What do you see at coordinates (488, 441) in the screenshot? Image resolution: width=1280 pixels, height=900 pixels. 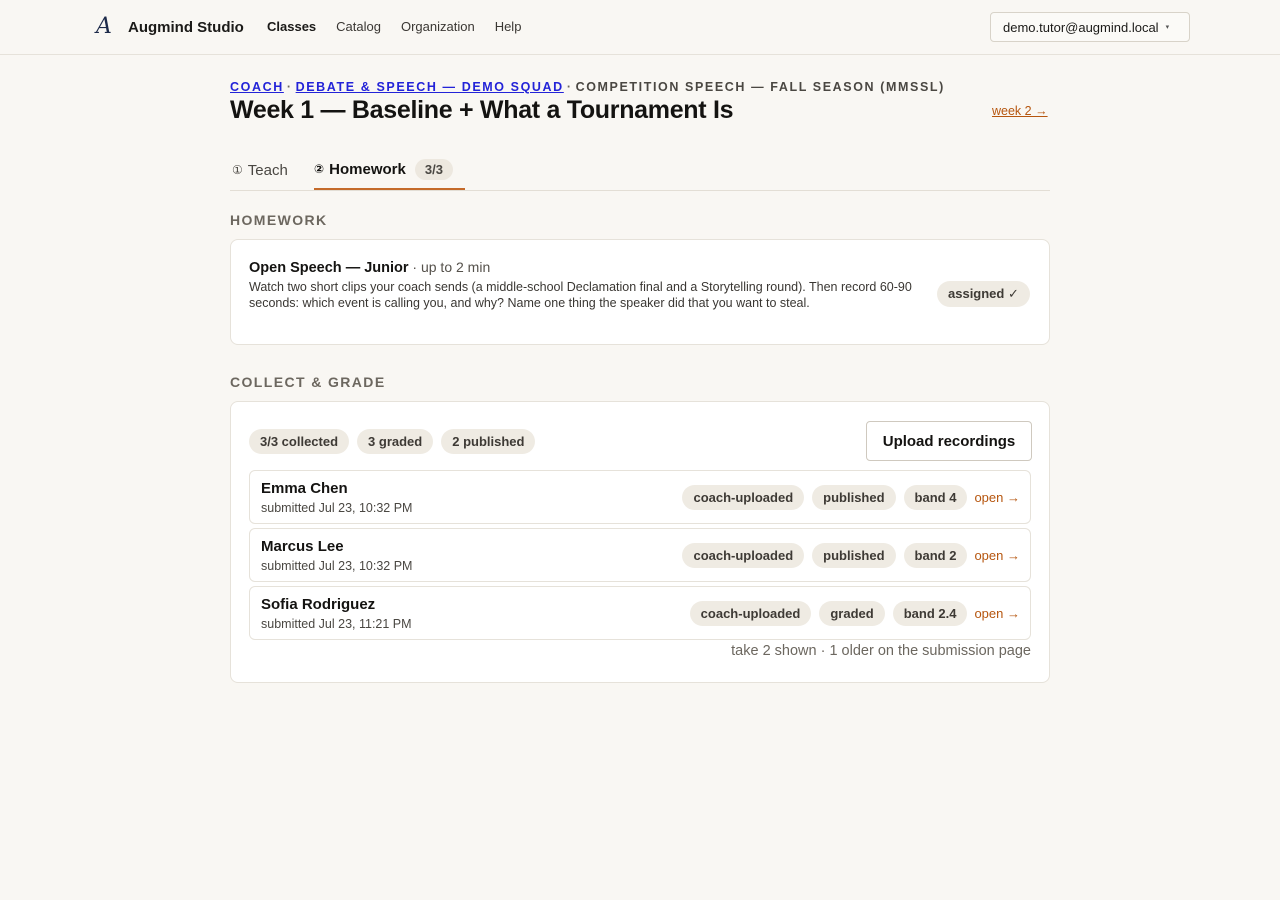 I see `published-count-badge: 2 published` at bounding box center [488, 441].